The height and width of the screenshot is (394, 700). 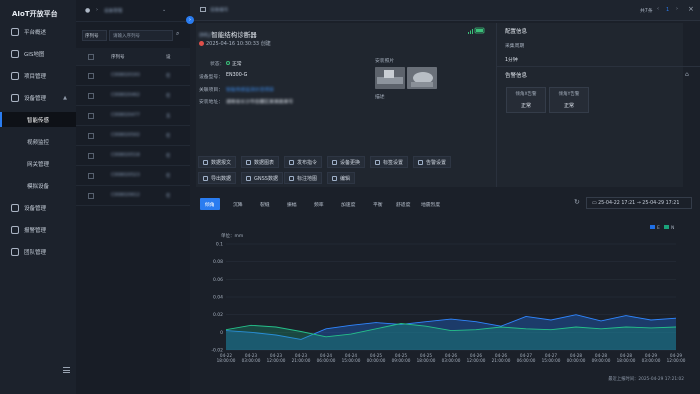 What do you see at coordinates (38, 229) in the screenshot?
I see `sidebar-item-alarms: 报警管理` at bounding box center [38, 229].